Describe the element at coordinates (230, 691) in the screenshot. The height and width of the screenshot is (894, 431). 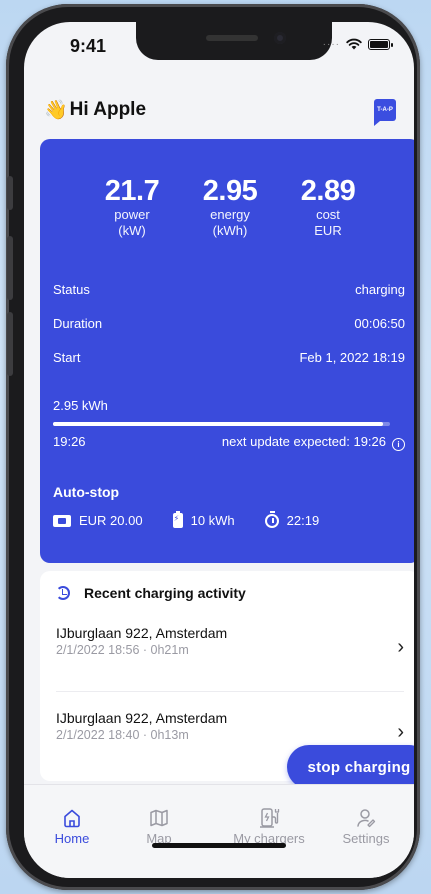
I see `divider` at that location.